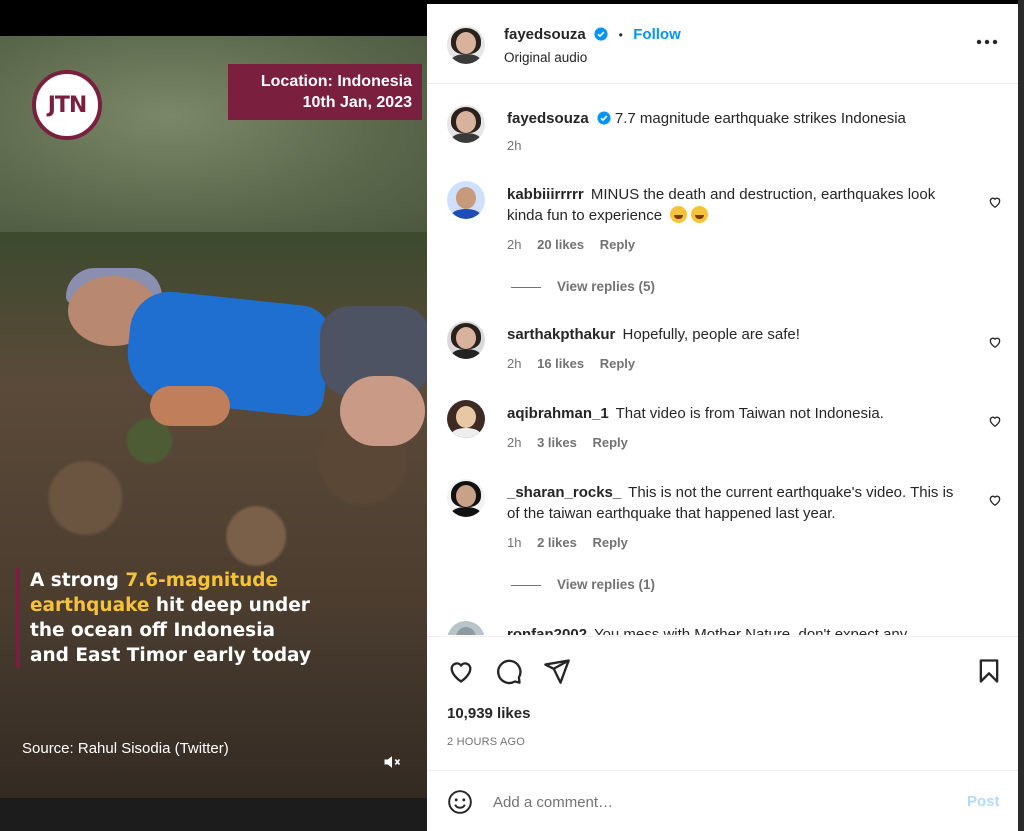 The width and height of the screenshot is (1024, 831). What do you see at coordinates (564, 492) in the screenshot?
I see `comment-username: _sharan_rocks_` at bounding box center [564, 492].